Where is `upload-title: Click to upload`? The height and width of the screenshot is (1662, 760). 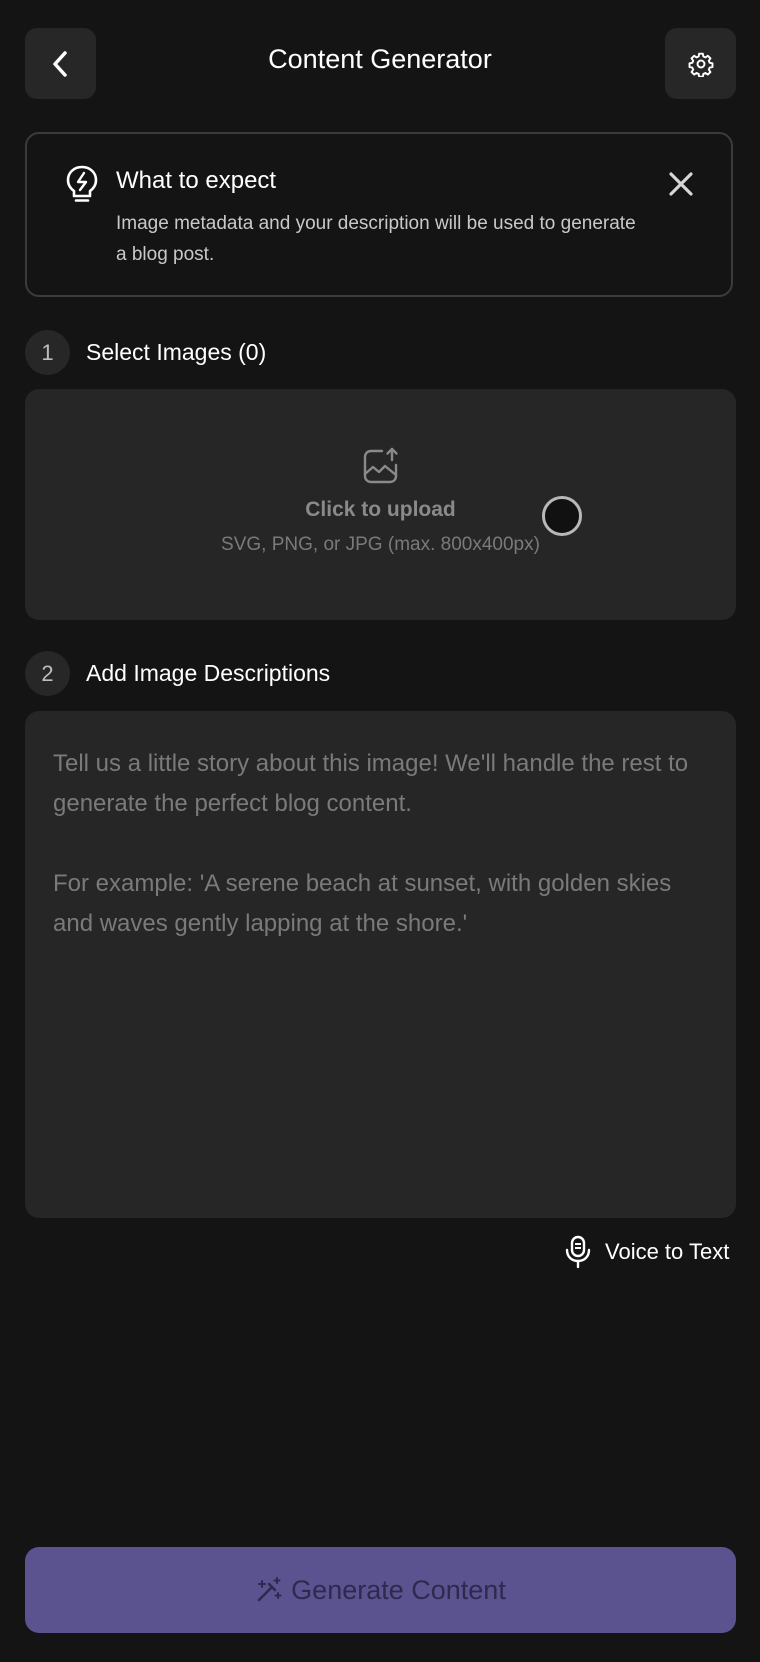
upload-title: Click to upload is located at coordinates (380, 509).